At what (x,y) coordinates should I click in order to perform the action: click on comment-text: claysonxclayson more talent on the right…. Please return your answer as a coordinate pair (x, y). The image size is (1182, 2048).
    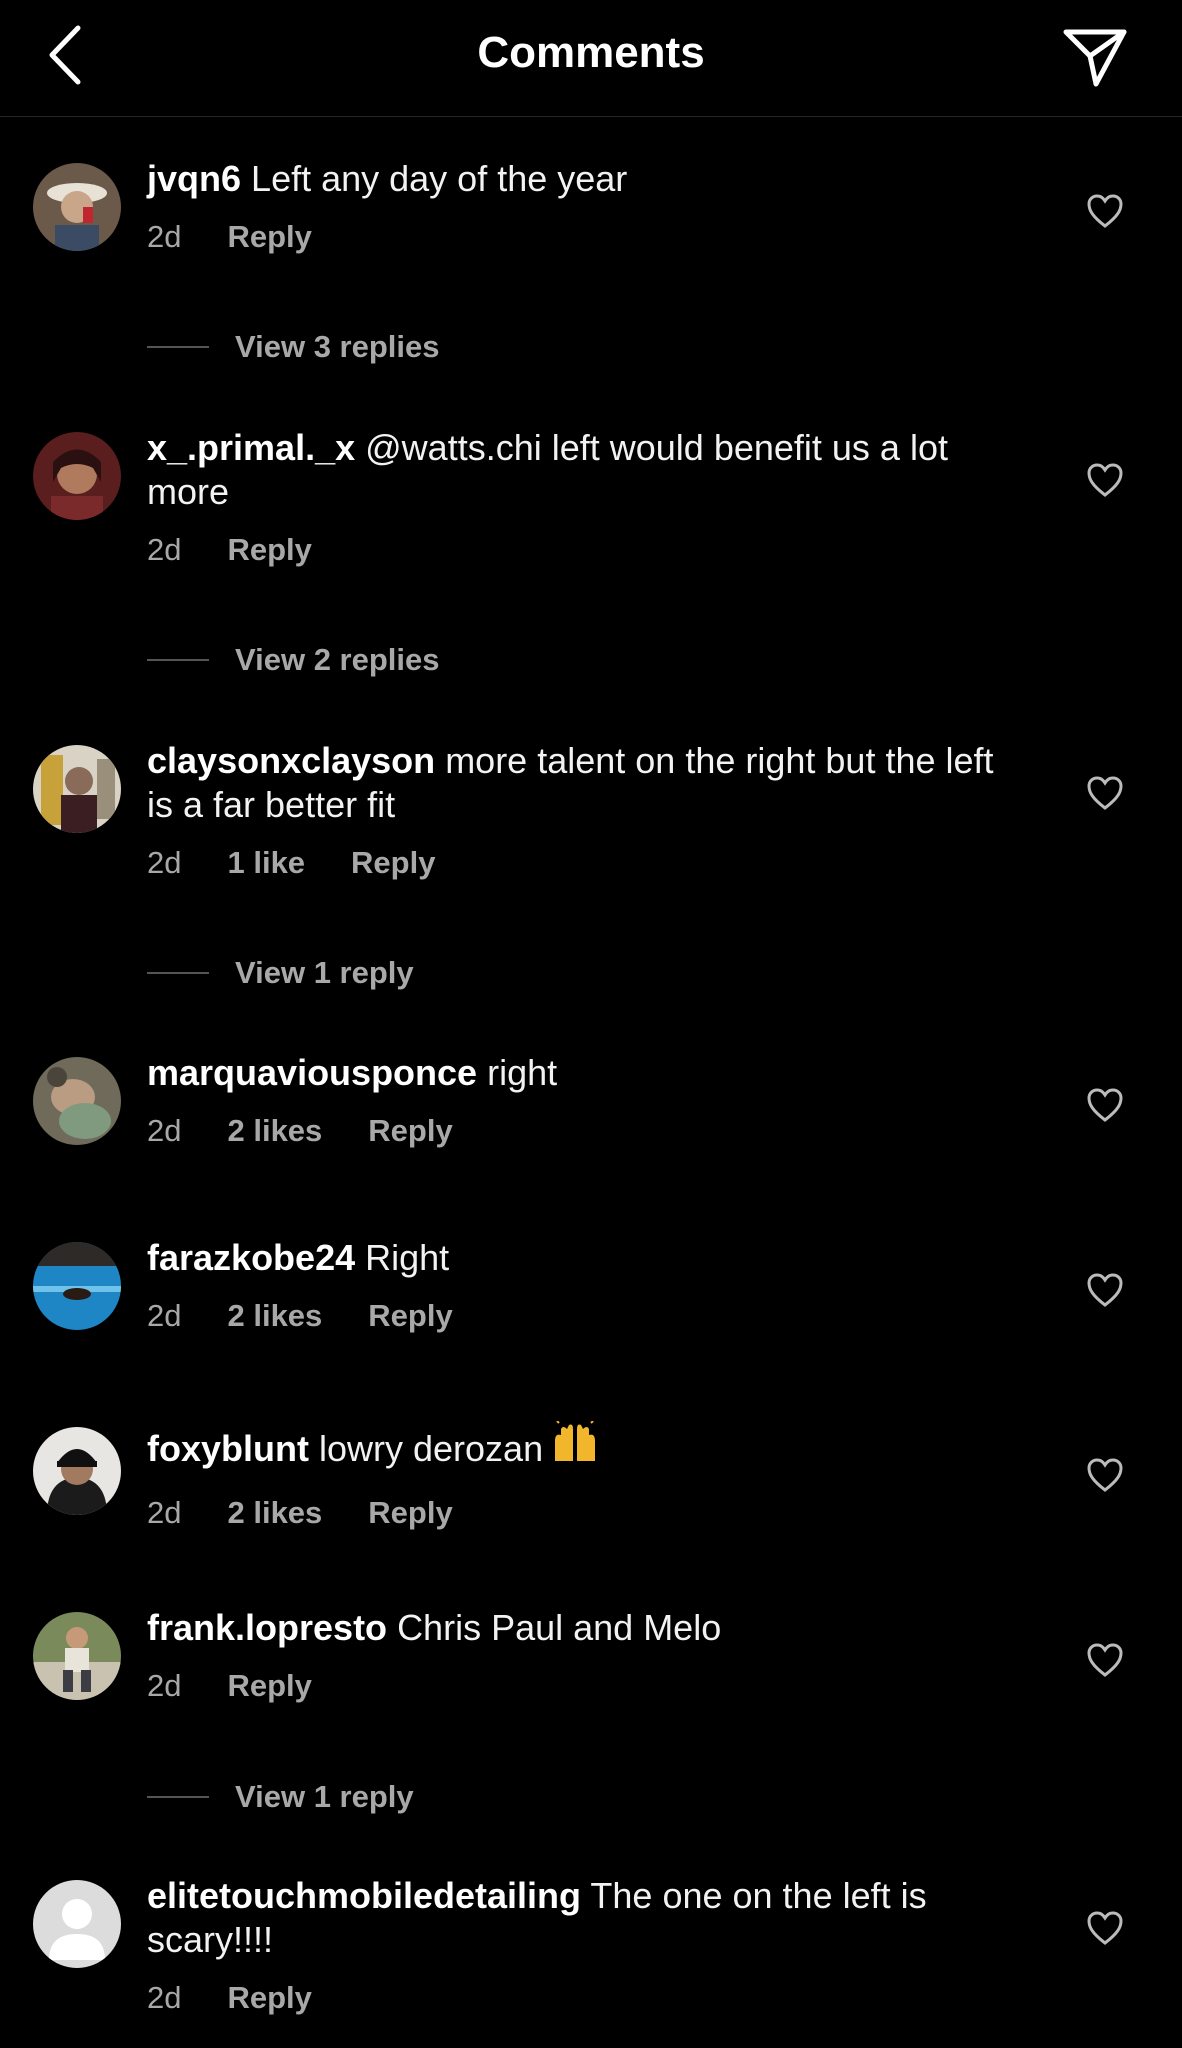
    Looking at the image, I should click on (587, 783).